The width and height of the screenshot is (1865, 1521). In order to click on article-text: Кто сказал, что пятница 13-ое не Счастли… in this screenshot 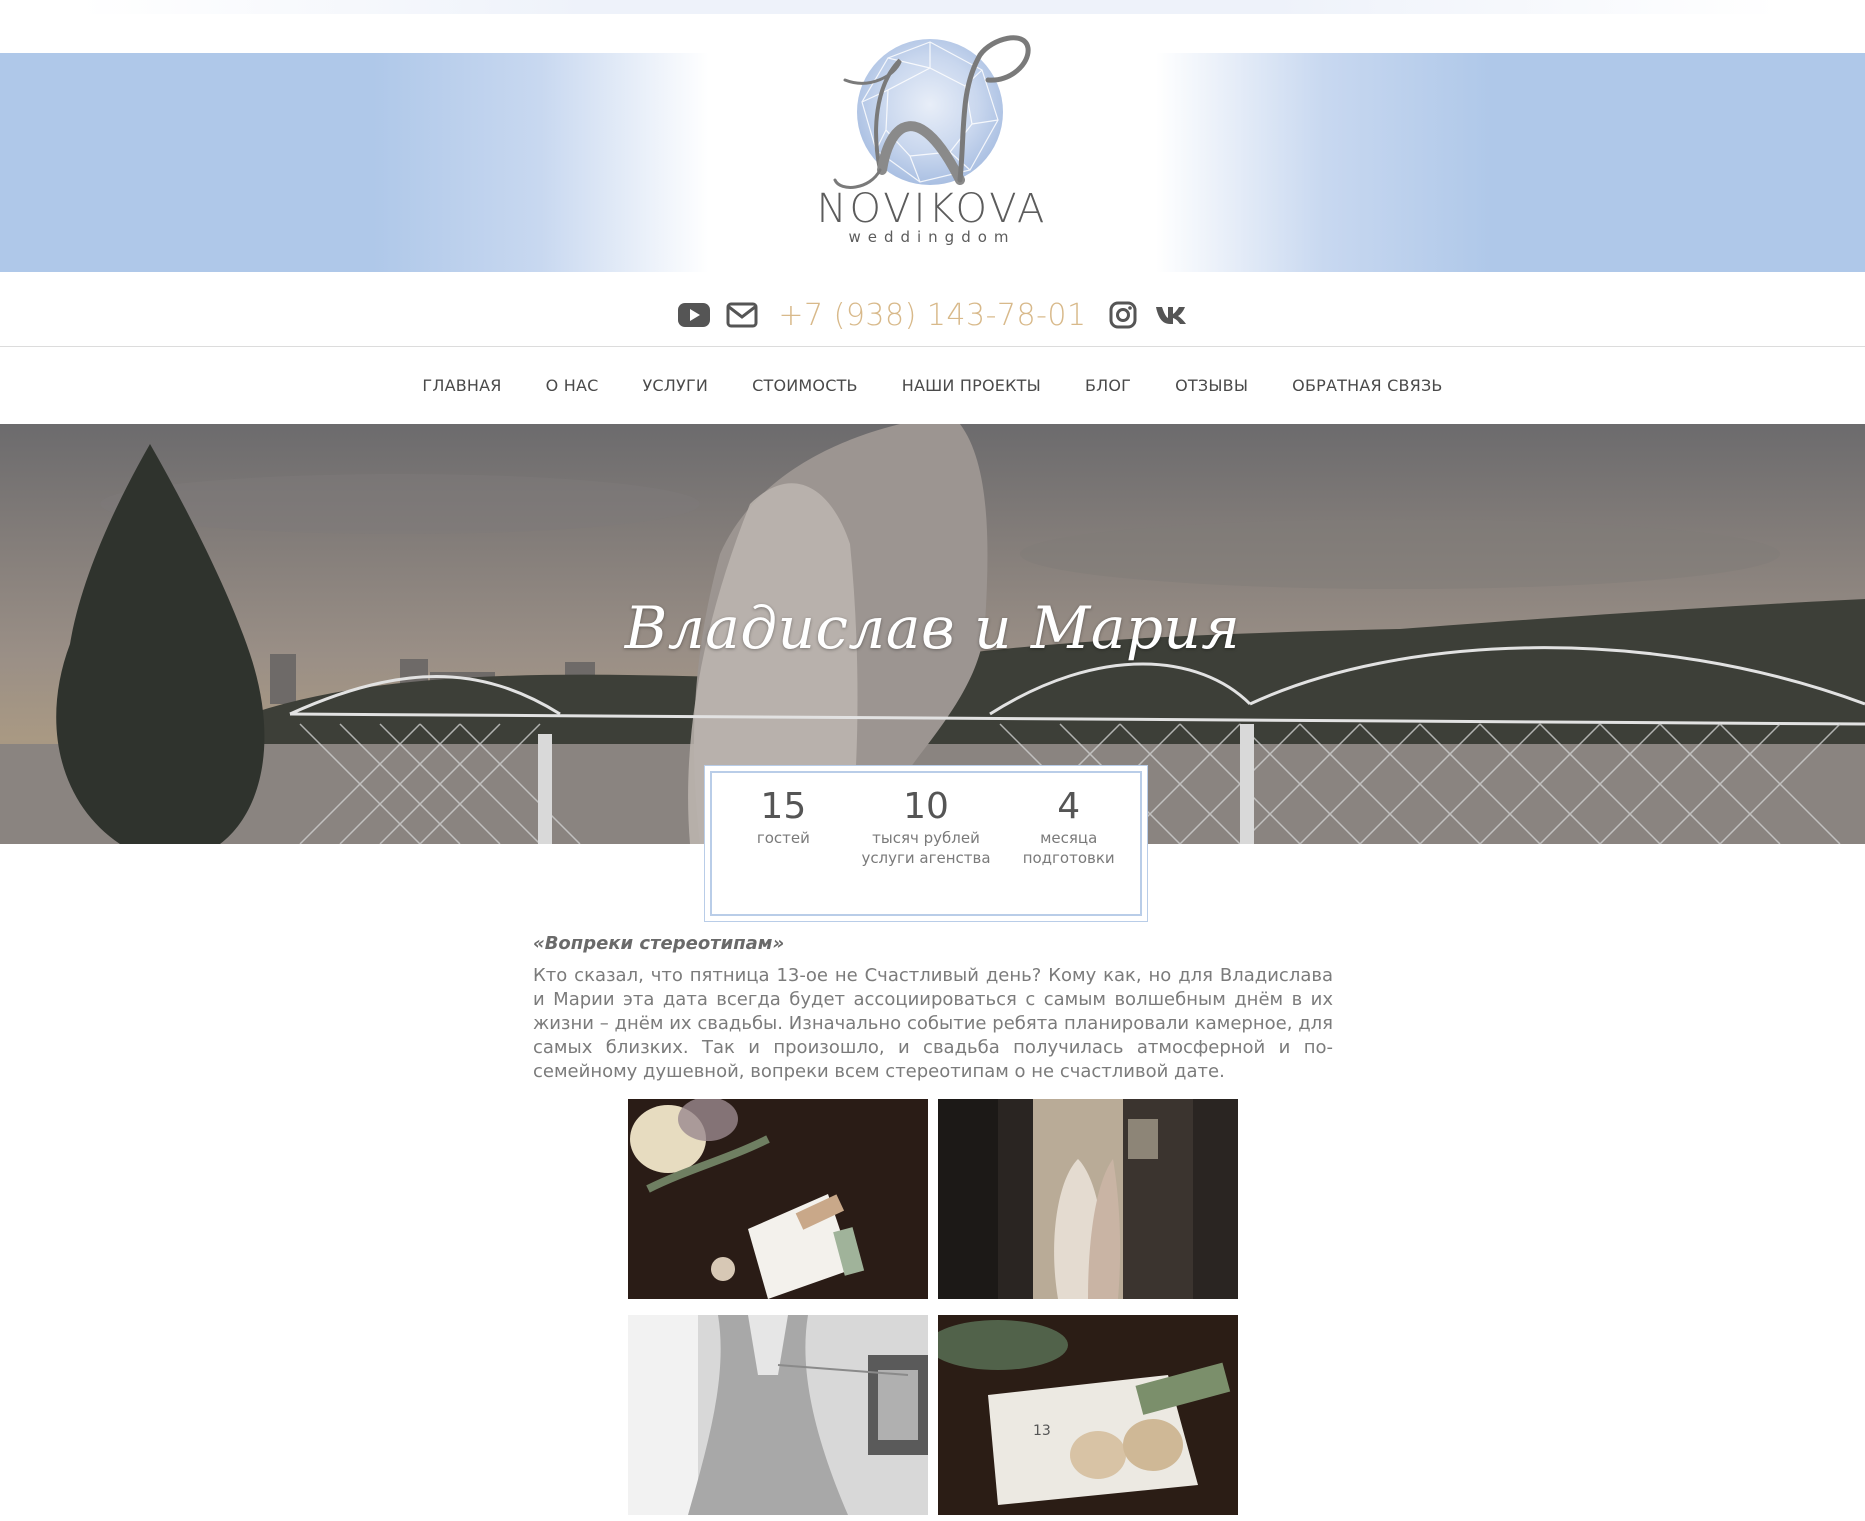, I will do `click(933, 1023)`.